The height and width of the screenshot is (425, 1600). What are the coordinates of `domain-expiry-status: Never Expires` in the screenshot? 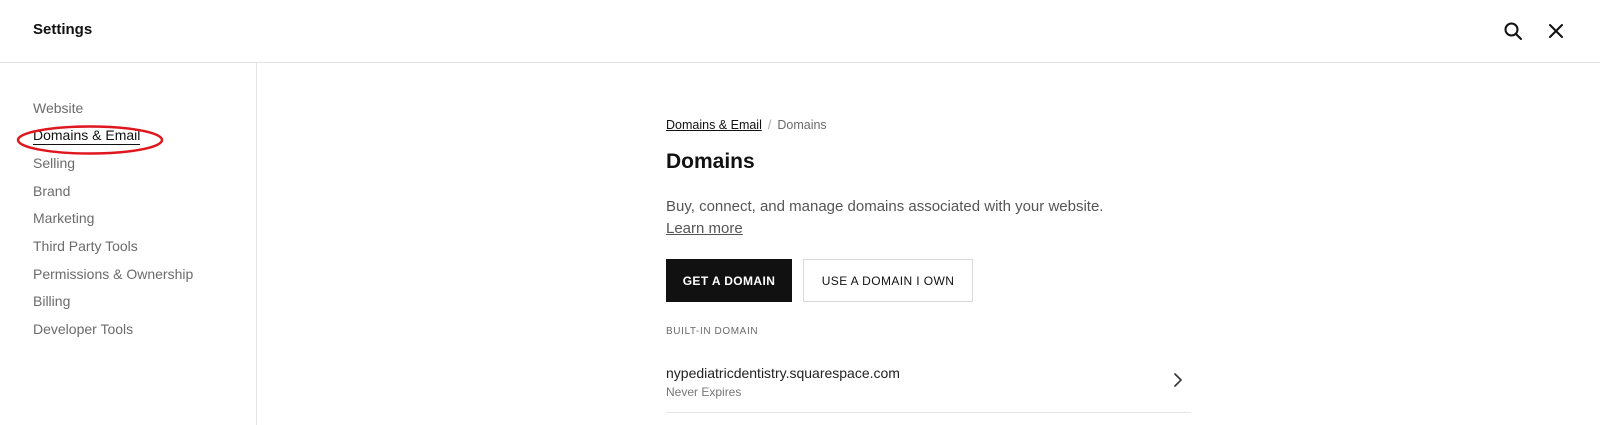 It's located at (704, 392).